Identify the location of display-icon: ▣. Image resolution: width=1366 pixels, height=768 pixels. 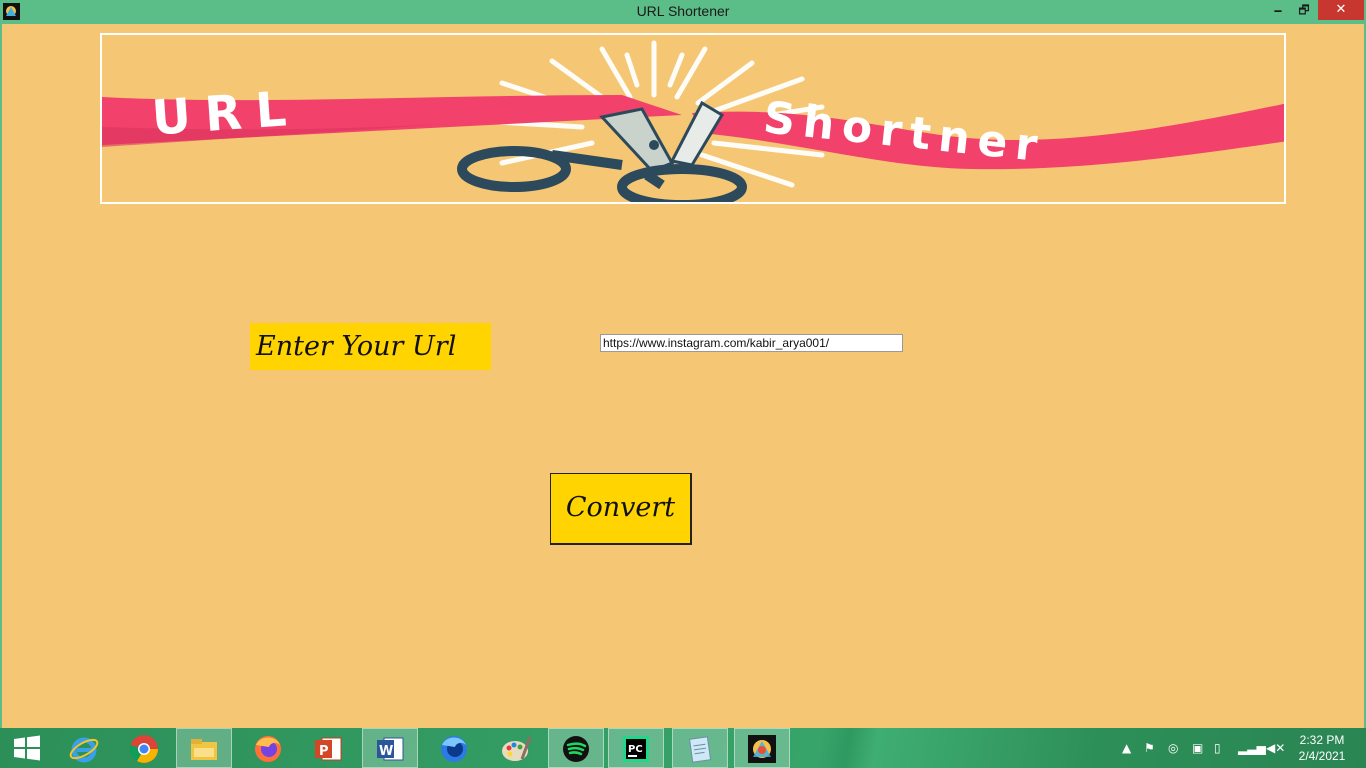
(1197, 748).